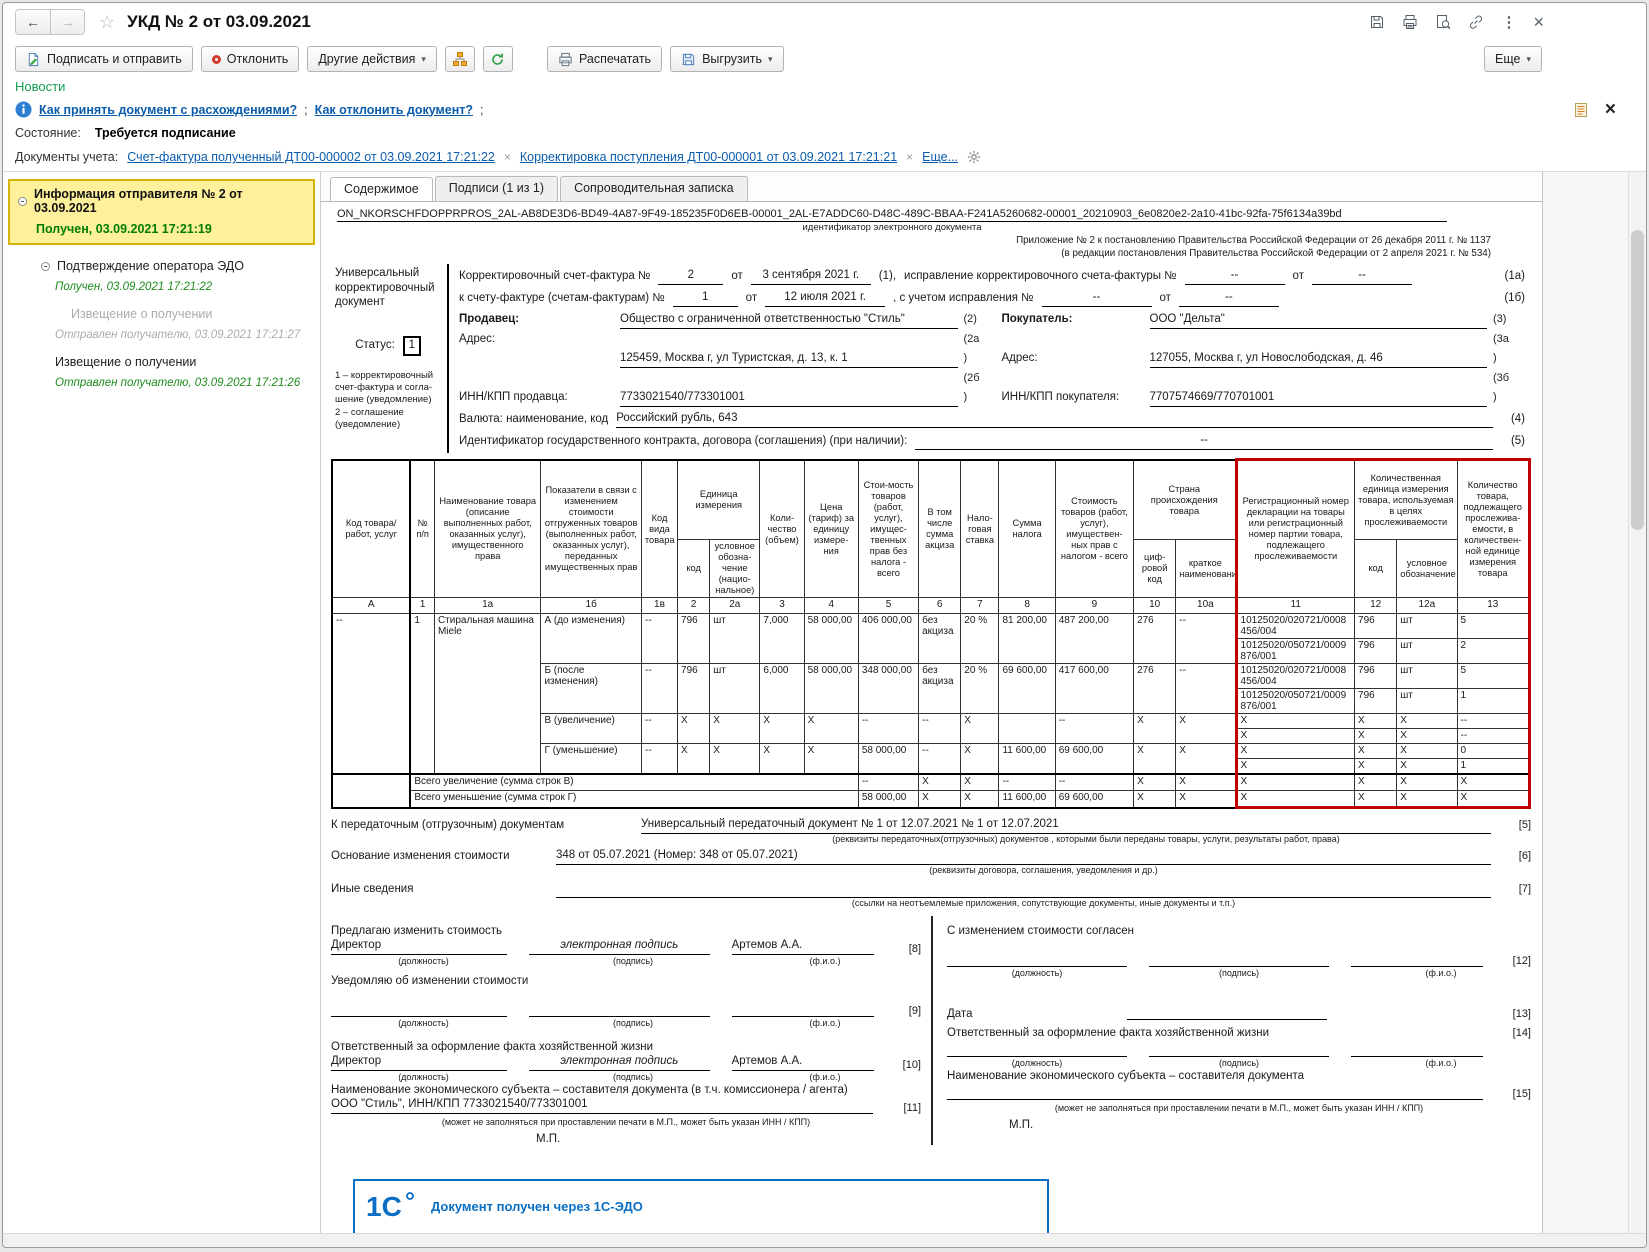  What do you see at coordinates (824, 22) in the screenshot?
I see `titlebar: ← → ☆ УКД № 2 от 03.09.2021 ⋮ ×` at bounding box center [824, 22].